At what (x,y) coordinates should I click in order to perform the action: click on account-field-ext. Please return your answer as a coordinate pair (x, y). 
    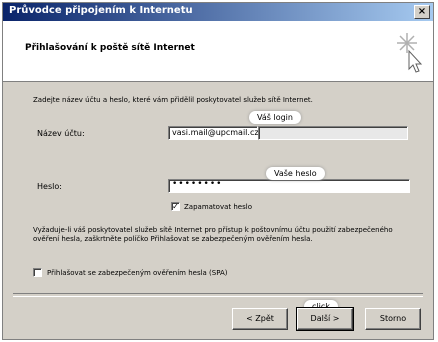
    Looking at the image, I should click on (333, 133).